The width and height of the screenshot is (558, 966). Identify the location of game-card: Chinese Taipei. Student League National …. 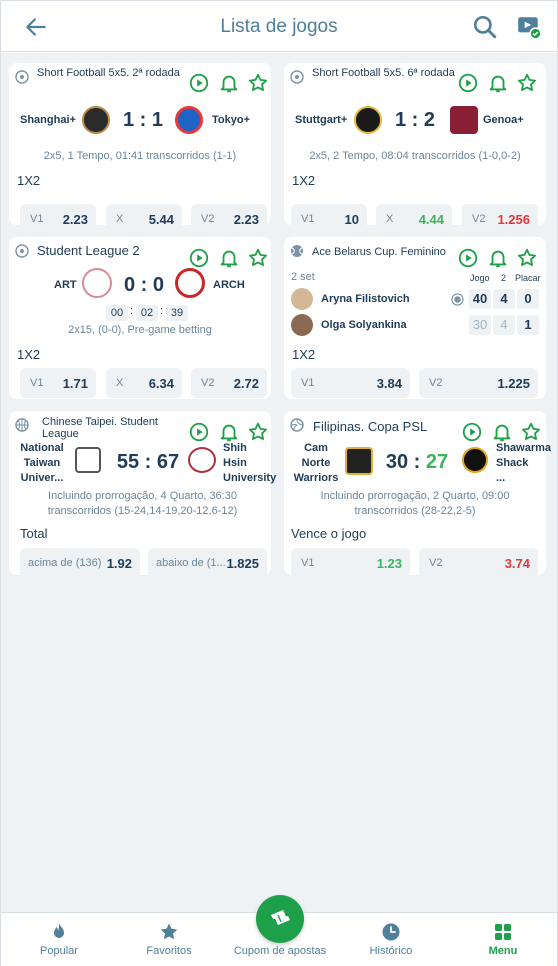
(143, 494).